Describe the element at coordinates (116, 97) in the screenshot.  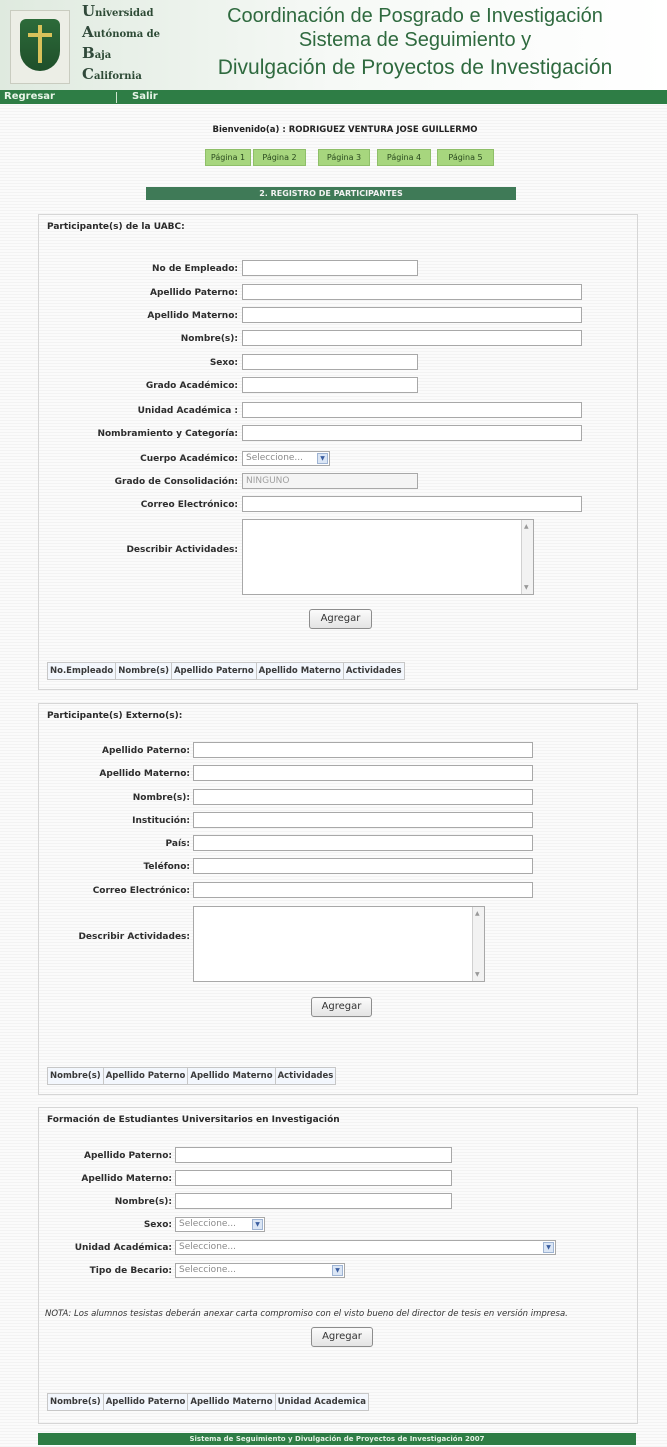
I see `nav-divider` at that location.